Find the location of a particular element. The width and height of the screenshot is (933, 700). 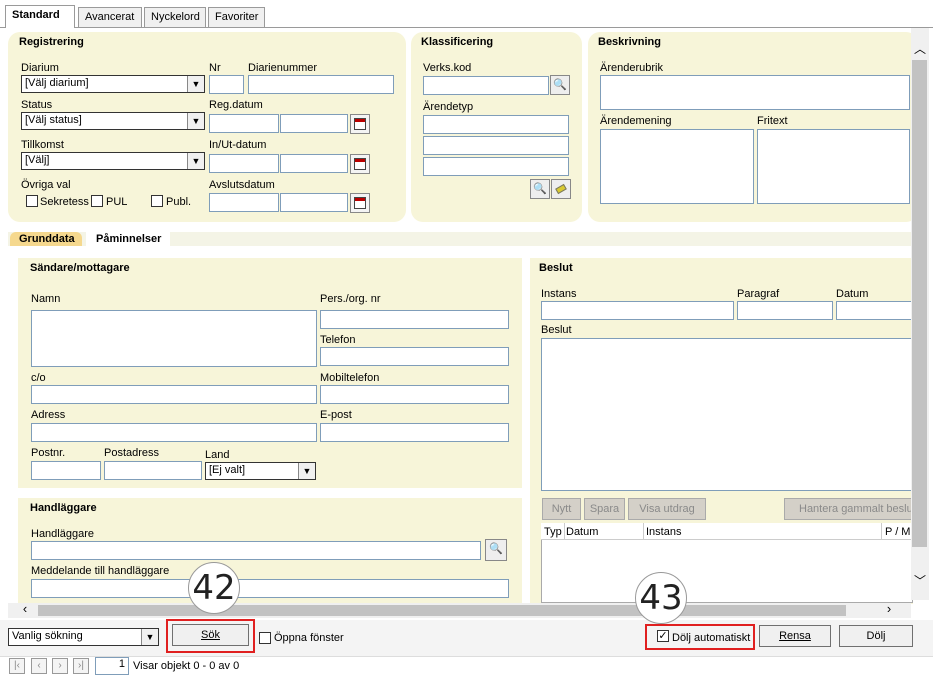

tab-avancerat: Avancerat is located at coordinates (110, 17).